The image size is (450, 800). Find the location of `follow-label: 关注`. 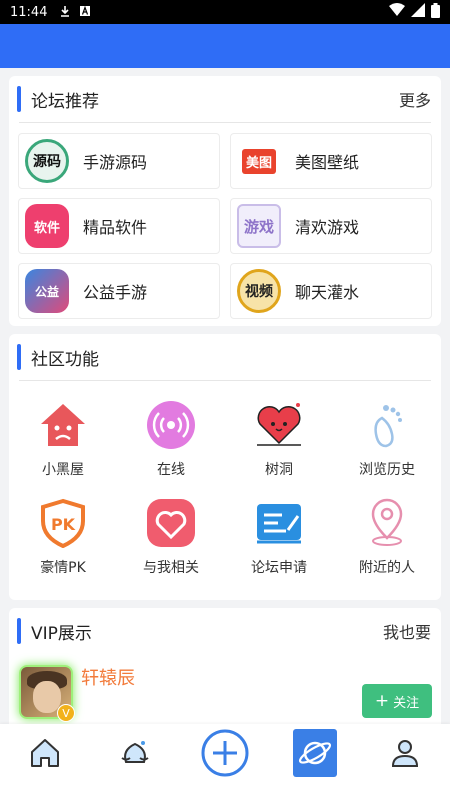

follow-label: 关注 is located at coordinates (406, 703).